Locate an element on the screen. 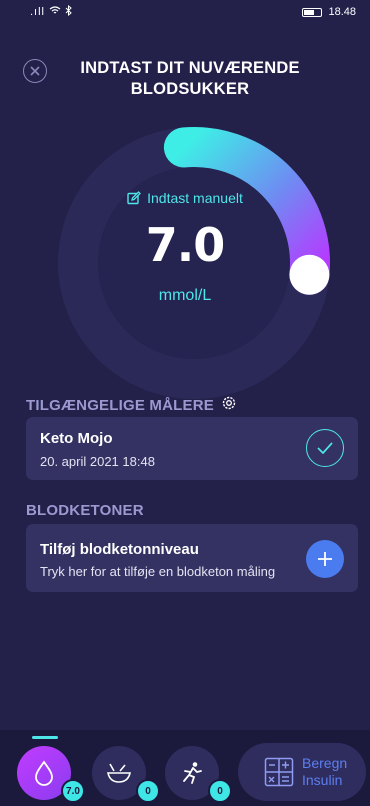 Image resolution: width=370 pixels, height=806 pixels. calculate-insulin-button: Beregn Insulin is located at coordinates (302, 772).